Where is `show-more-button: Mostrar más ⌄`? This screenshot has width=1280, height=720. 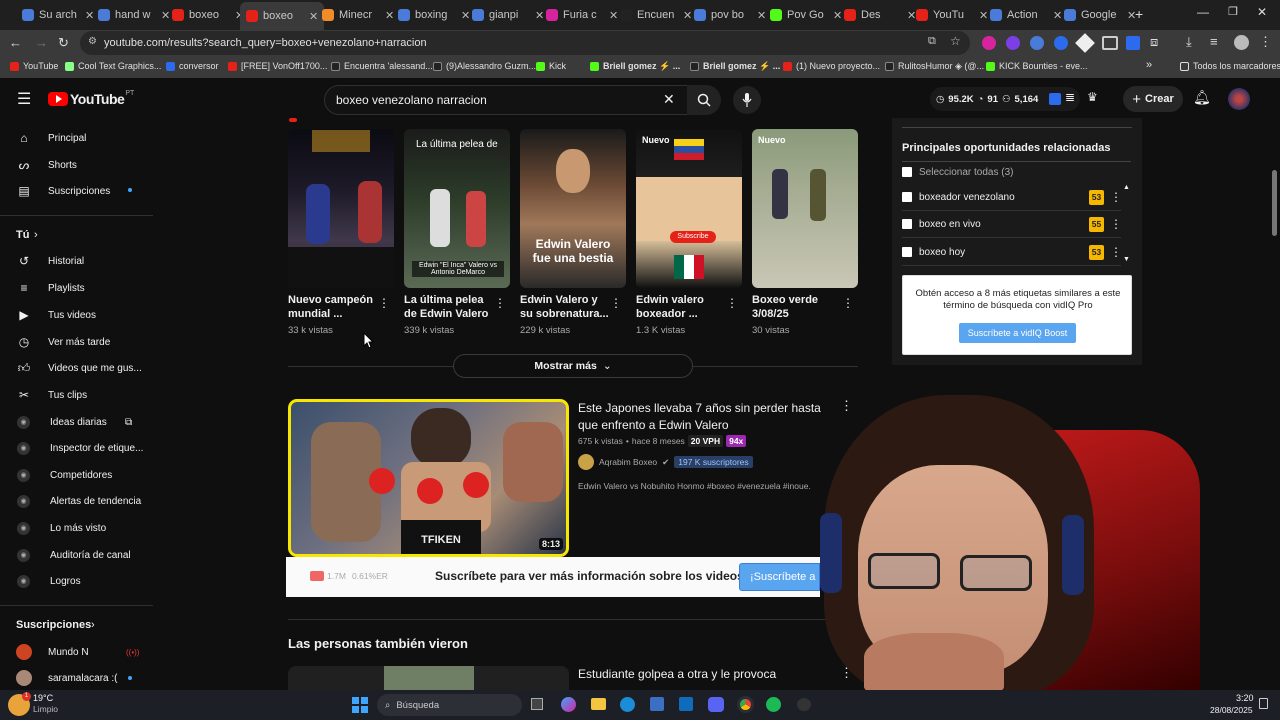
show-more-button: Mostrar más ⌄ is located at coordinates (573, 366).